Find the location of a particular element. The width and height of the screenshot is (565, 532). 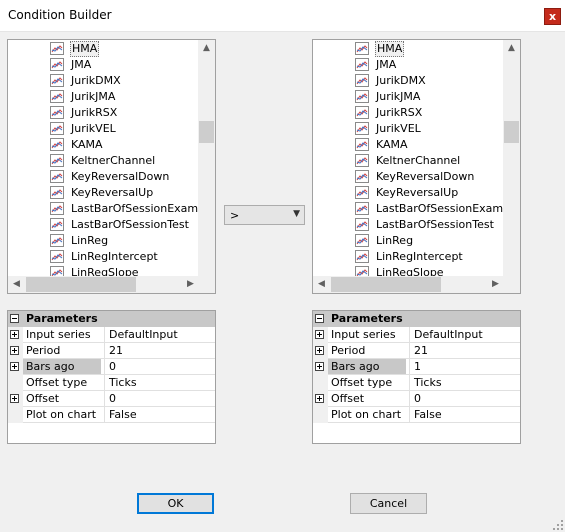

right-vertical-scrollbar: ▲ ▼ is located at coordinates (511, 165).